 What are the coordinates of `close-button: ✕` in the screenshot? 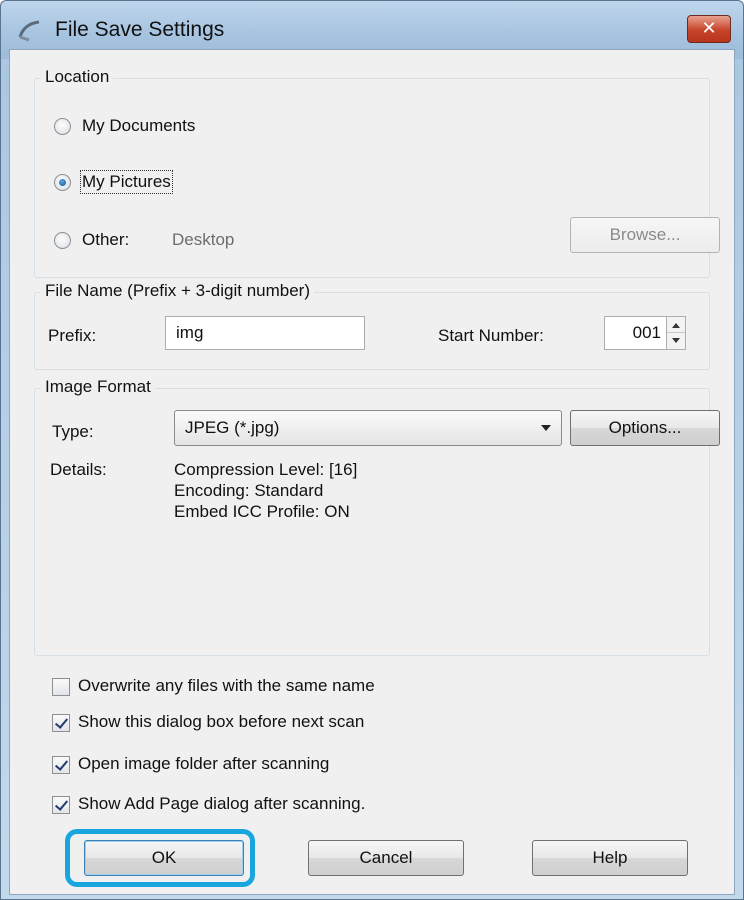 It's located at (709, 29).